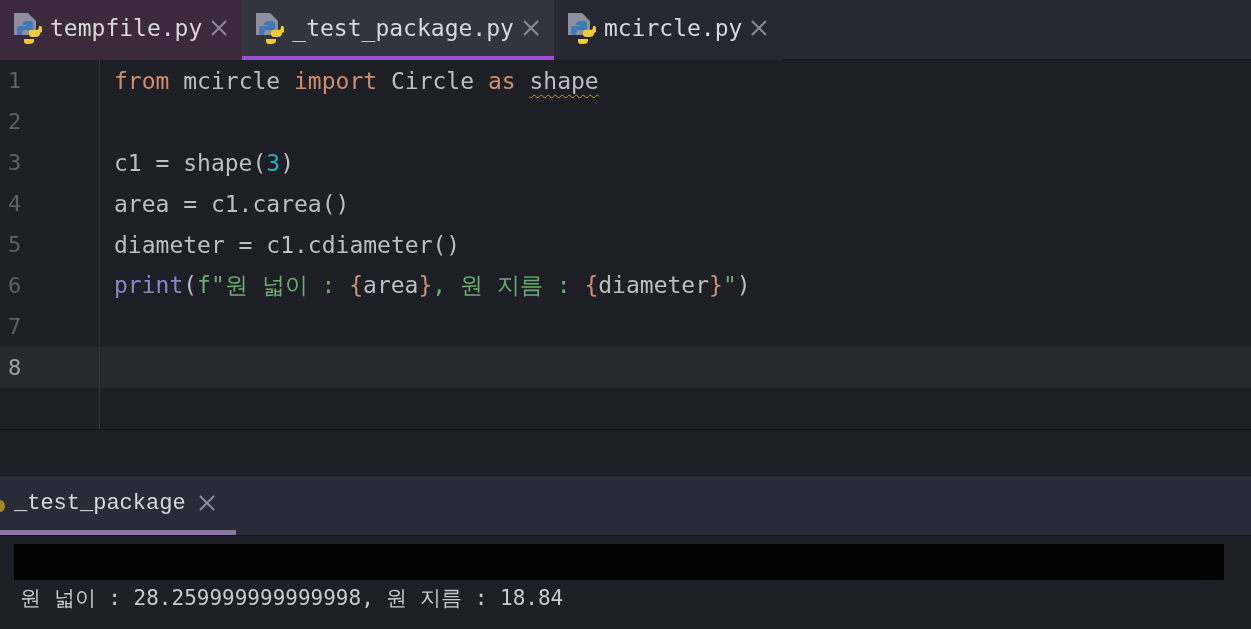 This screenshot has height=629, width=1251. Describe the element at coordinates (50, 203) in the screenshot. I see `line-number: 4` at that location.